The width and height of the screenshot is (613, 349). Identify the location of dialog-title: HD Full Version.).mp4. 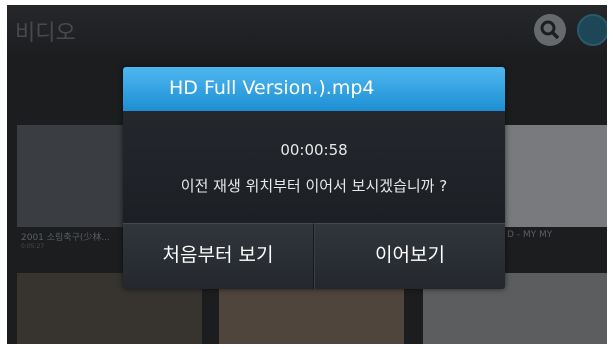
(272, 88).